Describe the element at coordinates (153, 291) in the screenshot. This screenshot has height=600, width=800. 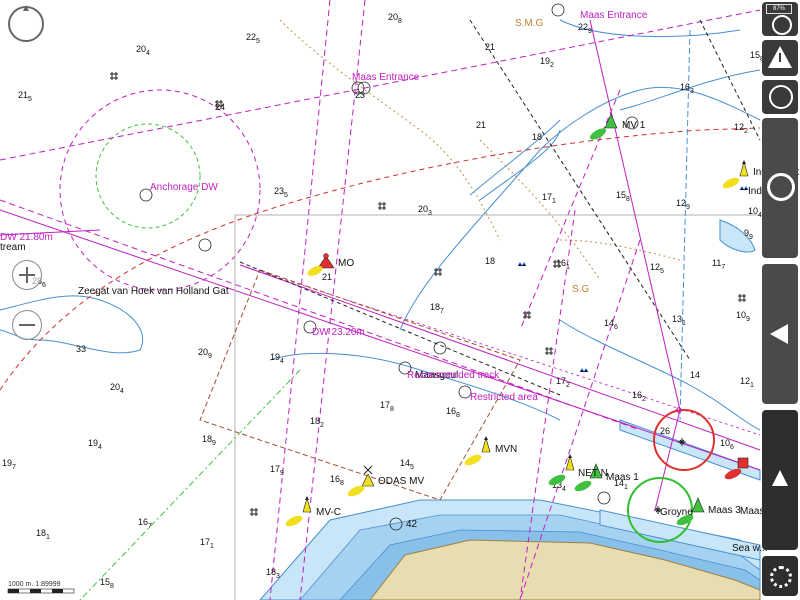
I see `label-gat: Zeegat van Hoek van Holland Gat` at that location.